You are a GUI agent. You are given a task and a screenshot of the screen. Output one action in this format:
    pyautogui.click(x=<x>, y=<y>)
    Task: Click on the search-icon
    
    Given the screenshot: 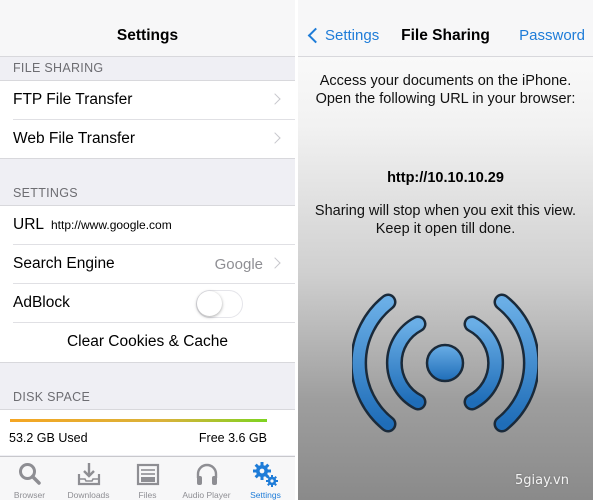 What is the action you would take?
    pyautogui.click(x=29, y=474)
    